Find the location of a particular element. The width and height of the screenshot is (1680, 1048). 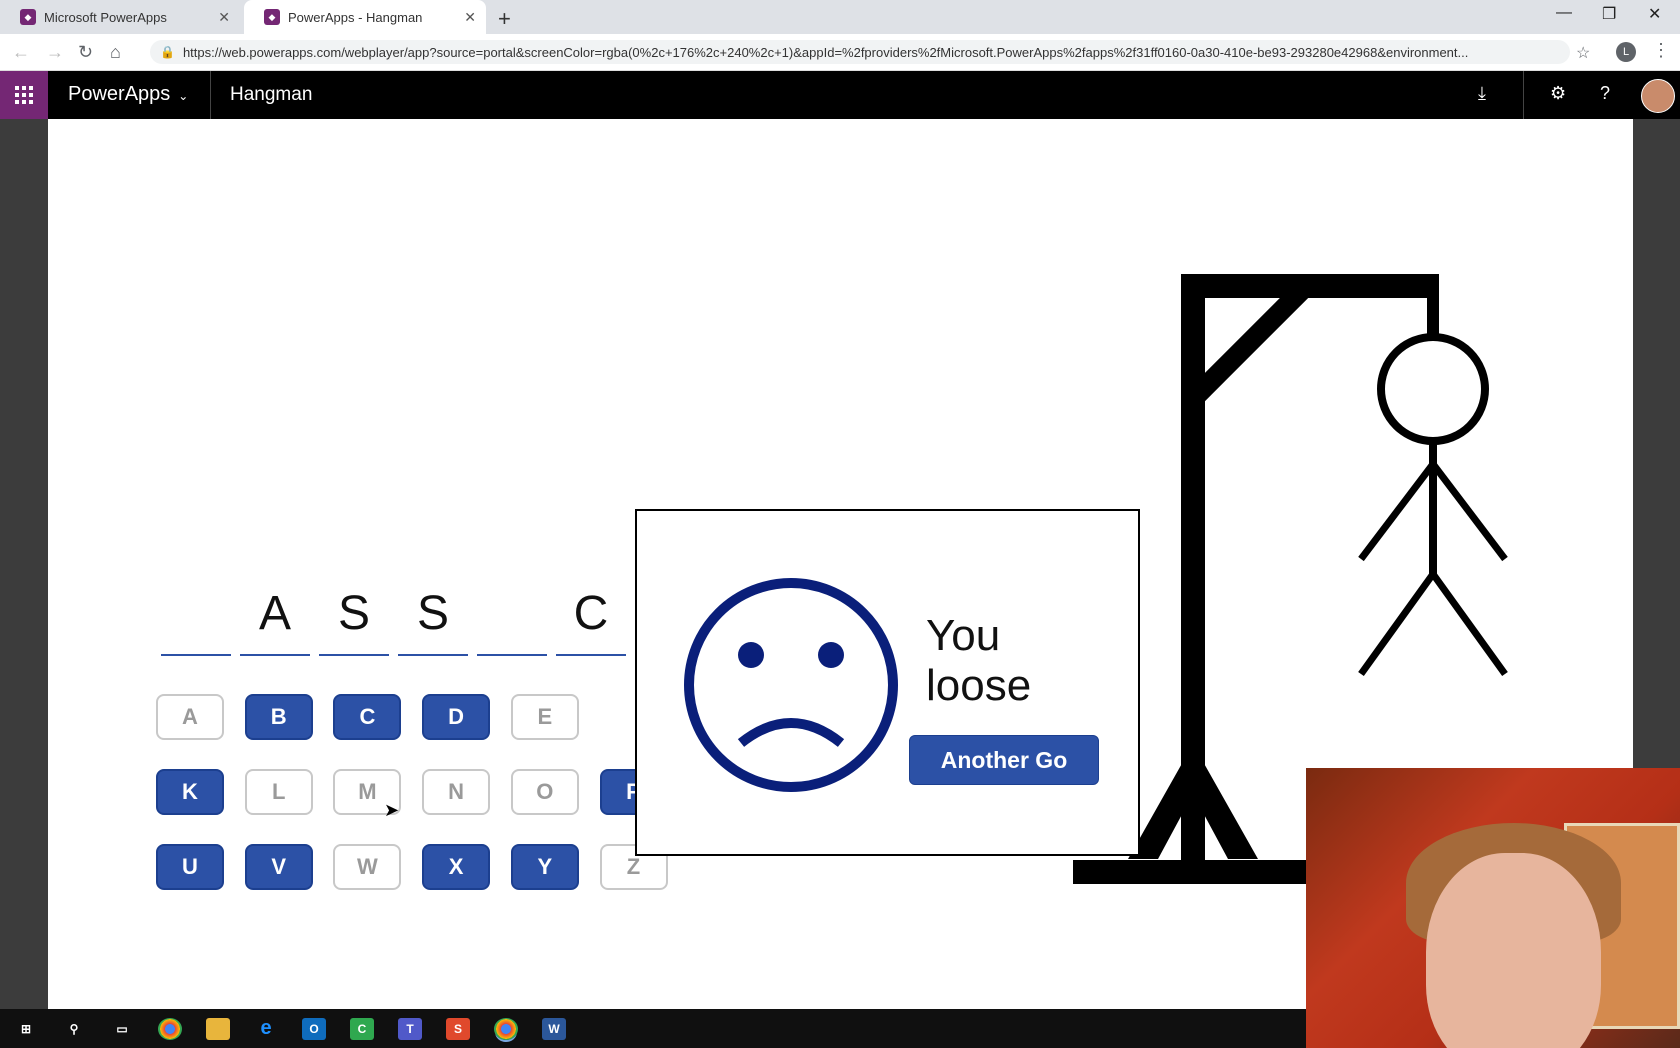

app-launcher-icon is located at coordinates (24, 95).